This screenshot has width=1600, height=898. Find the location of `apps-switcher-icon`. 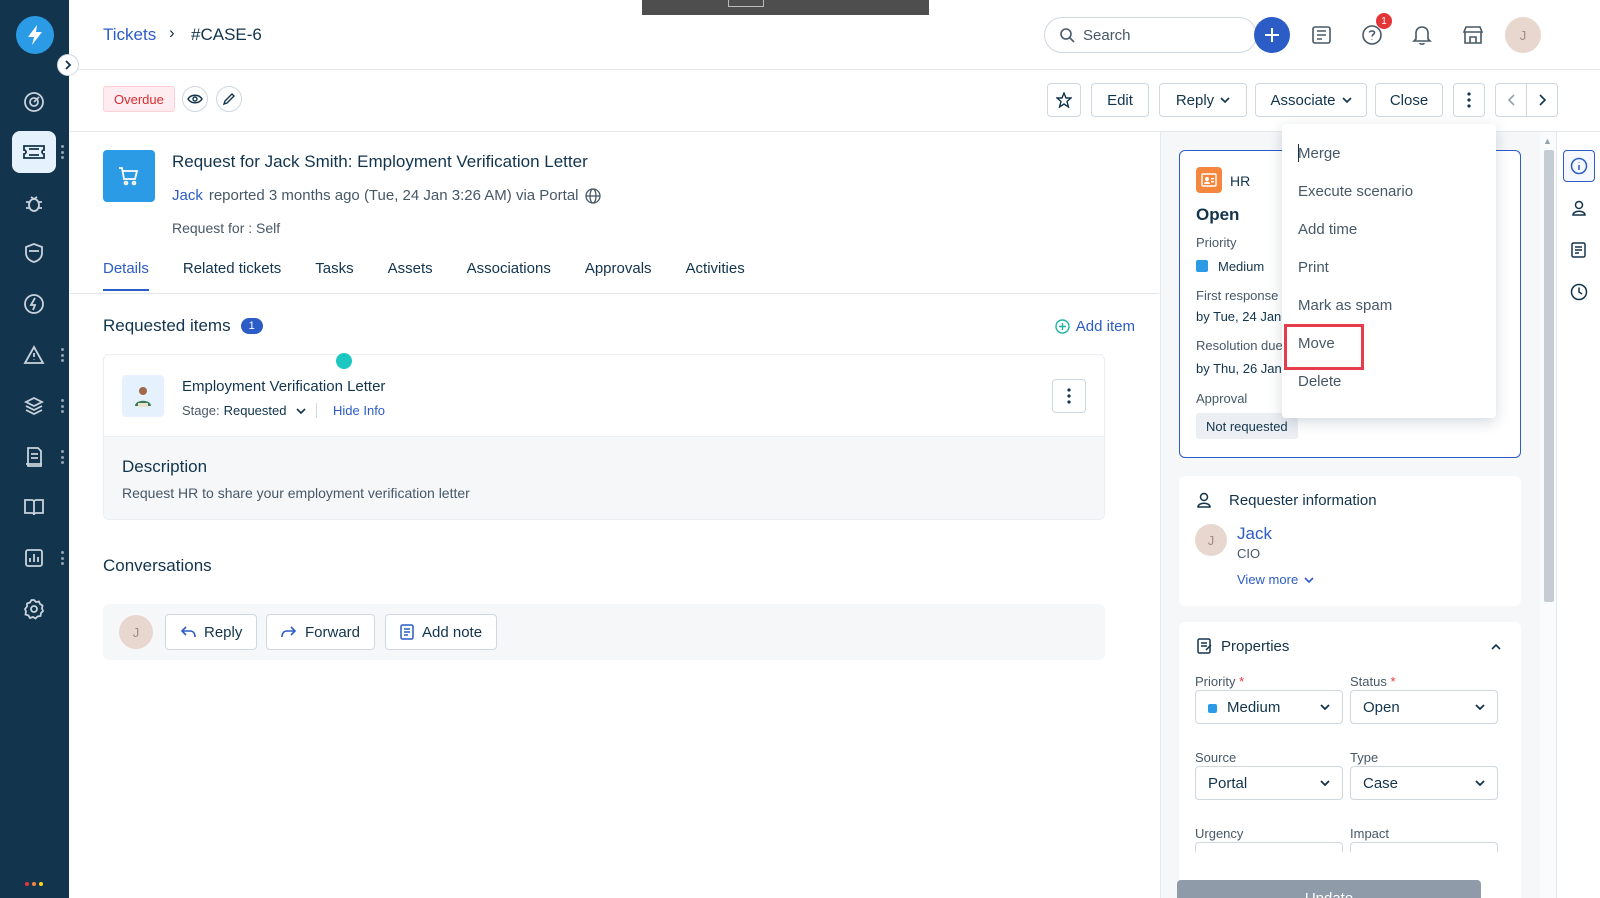

apps-switcher-icon is located at coordinates (34, 884).